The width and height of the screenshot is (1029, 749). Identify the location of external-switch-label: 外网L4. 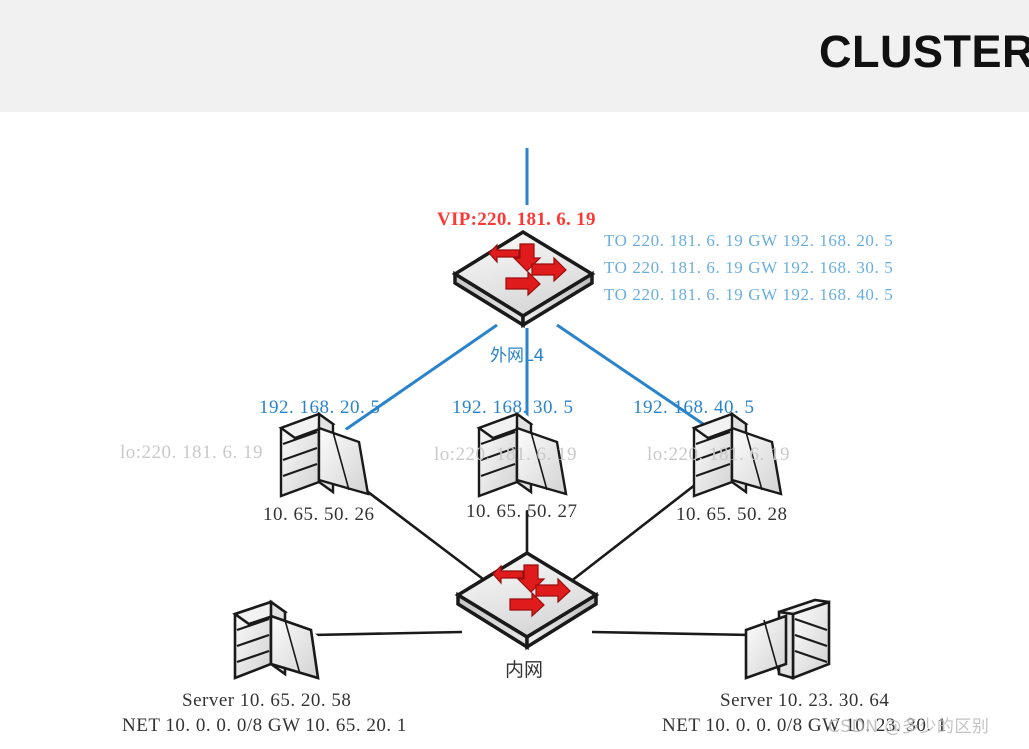
(517, 356).